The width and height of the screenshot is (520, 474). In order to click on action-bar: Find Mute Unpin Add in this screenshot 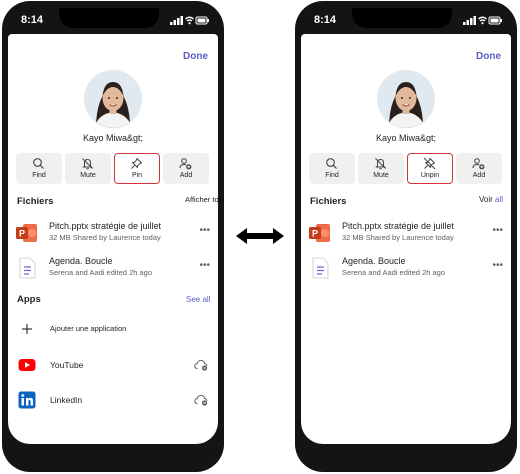, I will do `click(406, 168)`.